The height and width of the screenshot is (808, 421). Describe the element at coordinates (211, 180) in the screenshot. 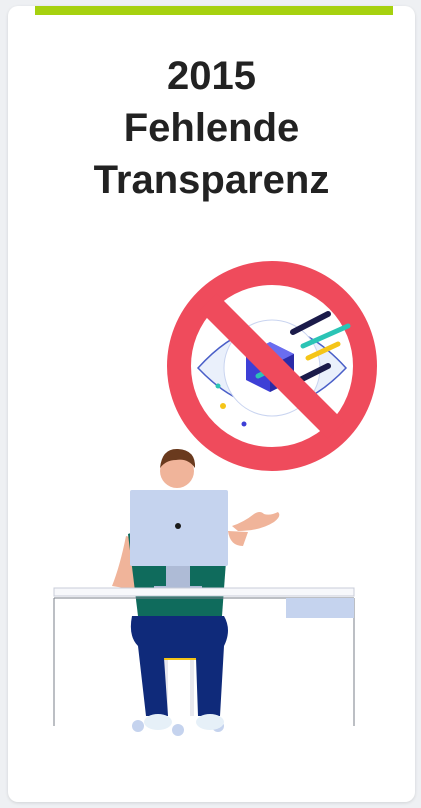

I see `title-line-3: Transparenz` at that location.